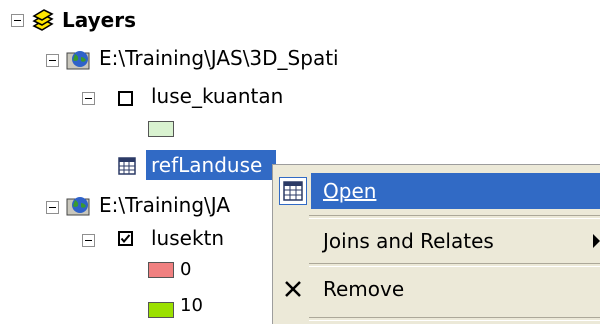 This screenshot has width=600, height=324. Describe the element at coordinates (364, 289) in the screenshot. I see `menu-item-label: Remove` at that location.